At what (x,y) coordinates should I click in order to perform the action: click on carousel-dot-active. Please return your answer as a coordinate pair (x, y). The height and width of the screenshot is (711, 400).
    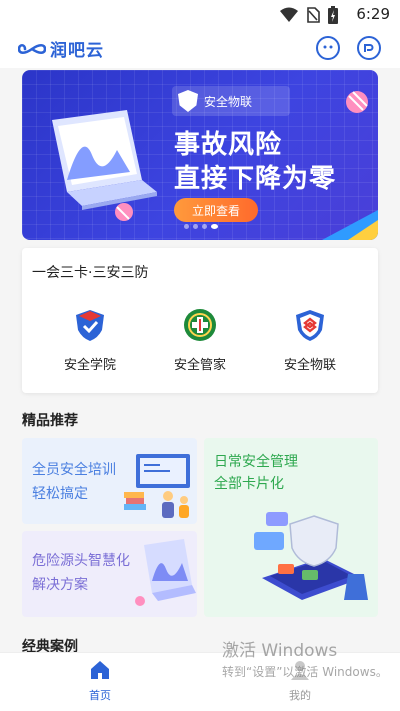
    Looking at the image, I should click on (214, 226).